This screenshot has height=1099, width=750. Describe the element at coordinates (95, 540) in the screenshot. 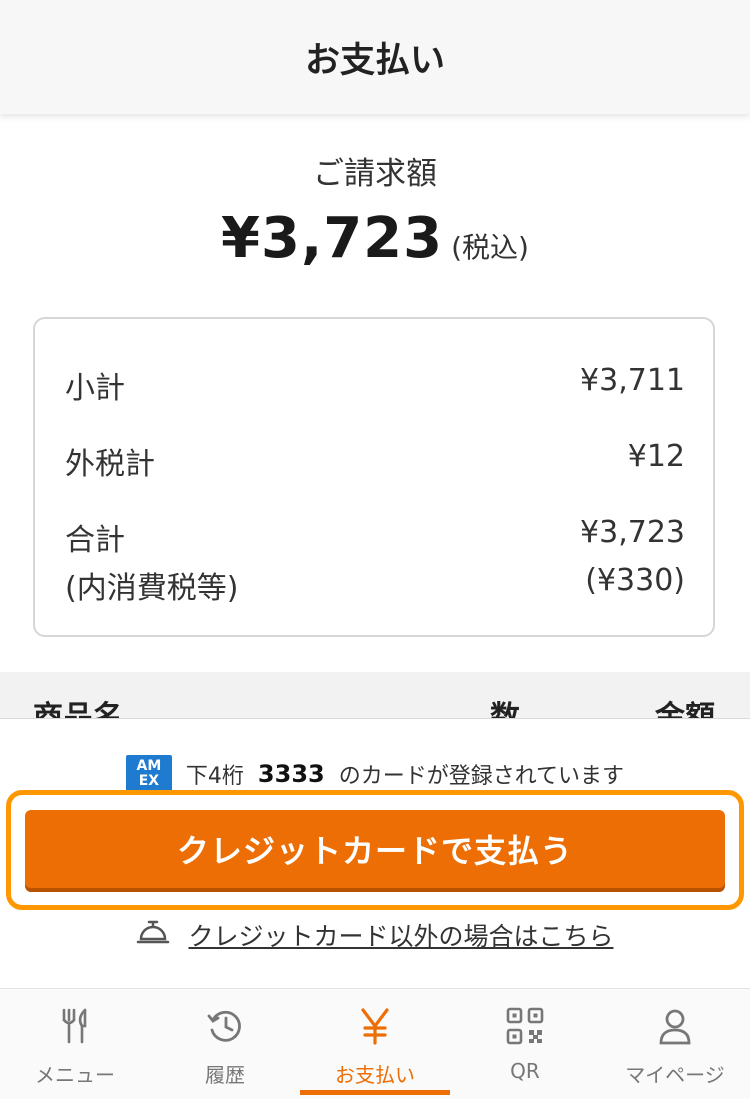

I see `total-label: 合計` at that location.